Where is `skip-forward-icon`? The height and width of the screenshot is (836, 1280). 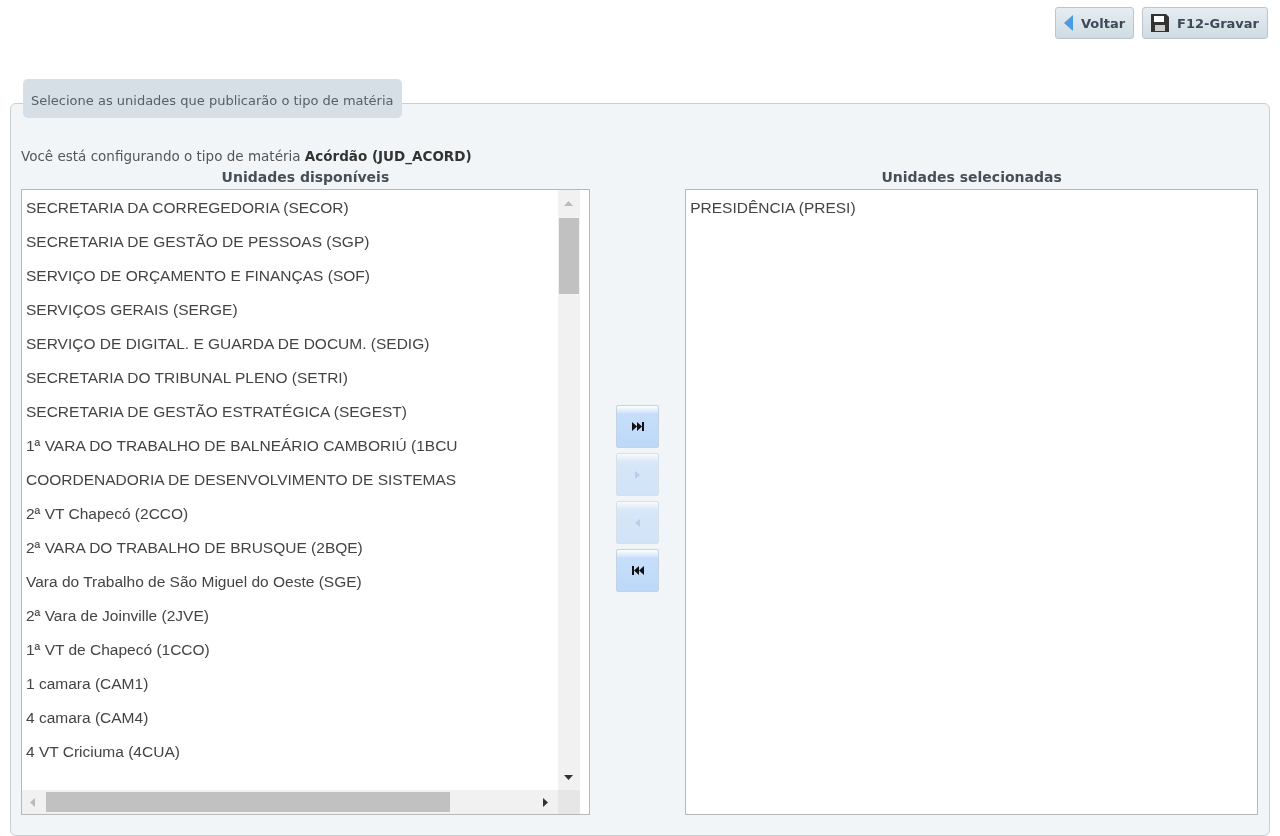 skip-forward-icon is located at coordinates (637, 426).